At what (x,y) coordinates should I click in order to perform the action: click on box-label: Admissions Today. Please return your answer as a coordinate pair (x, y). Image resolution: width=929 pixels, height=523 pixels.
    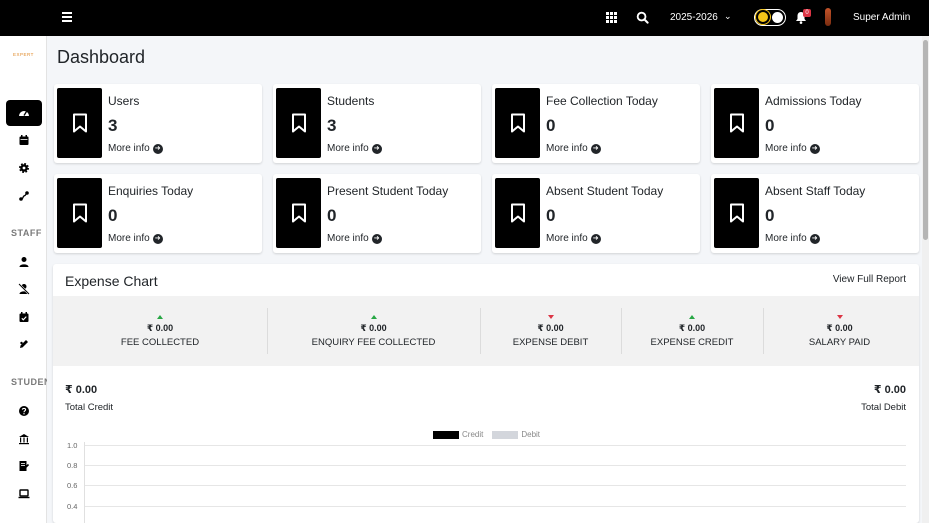
    Looking at the image, I should click on (813, 101).